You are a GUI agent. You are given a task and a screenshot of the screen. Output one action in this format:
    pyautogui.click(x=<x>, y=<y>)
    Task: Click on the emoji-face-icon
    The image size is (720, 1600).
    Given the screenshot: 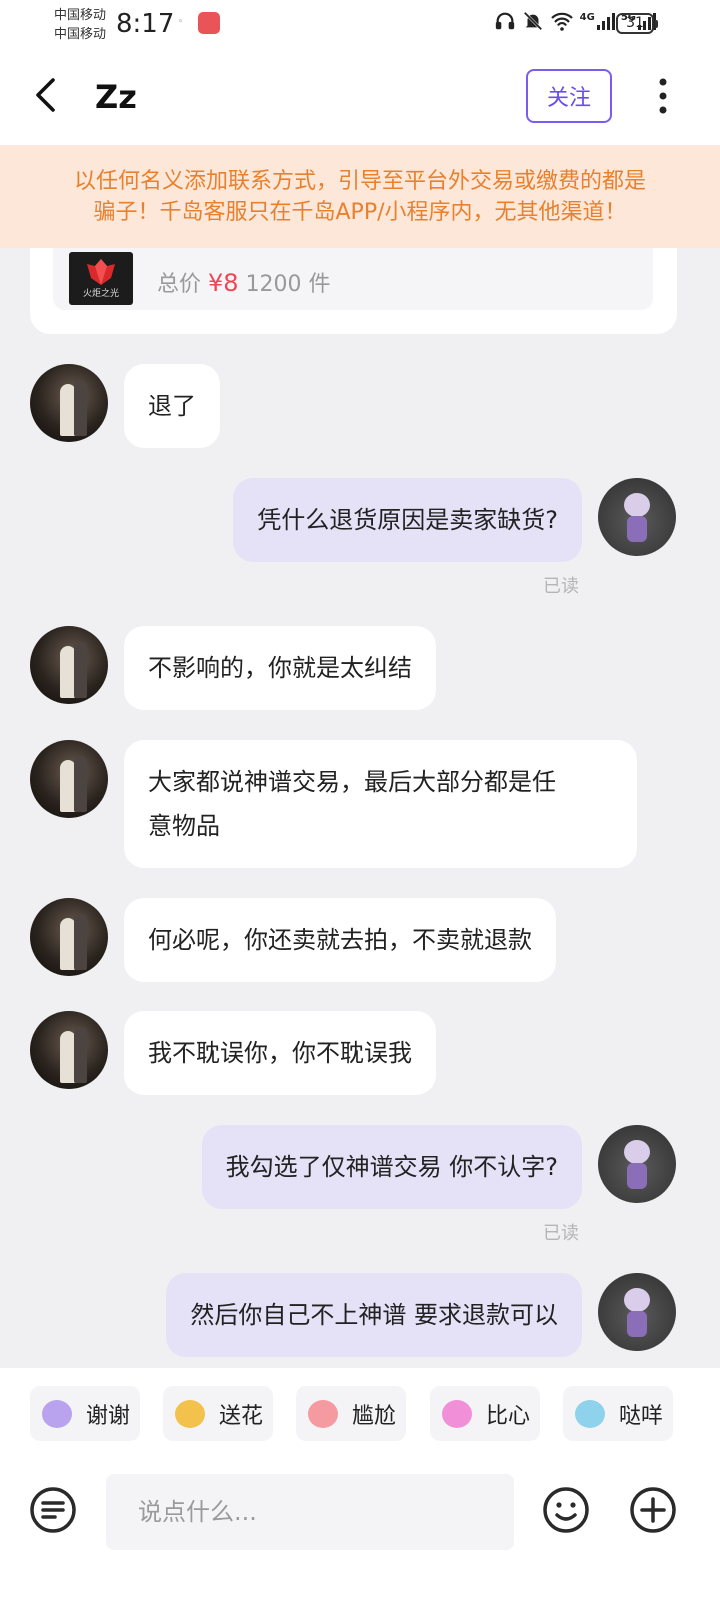 What is the action you would take?
    pyautogui.click(x=566, y=1510)
    